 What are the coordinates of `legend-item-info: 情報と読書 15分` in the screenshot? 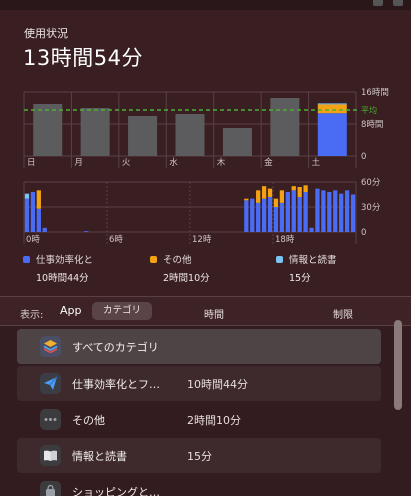 It's located at (306, 268).